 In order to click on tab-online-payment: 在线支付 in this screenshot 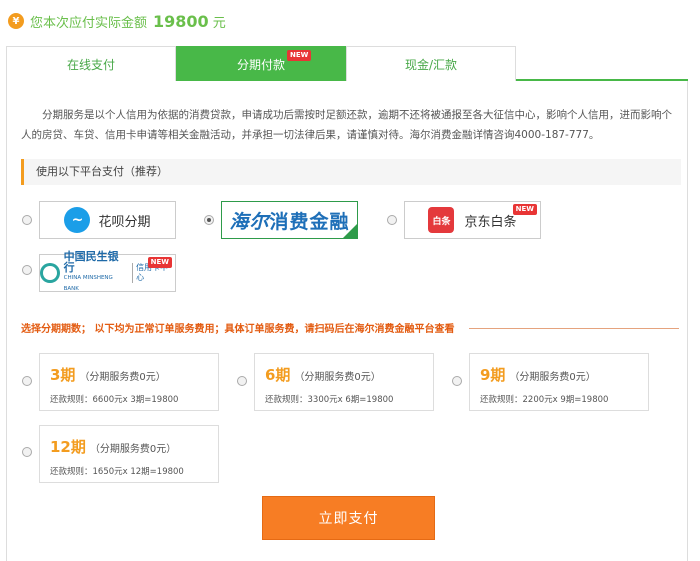, I will do `click(91, 63)`.